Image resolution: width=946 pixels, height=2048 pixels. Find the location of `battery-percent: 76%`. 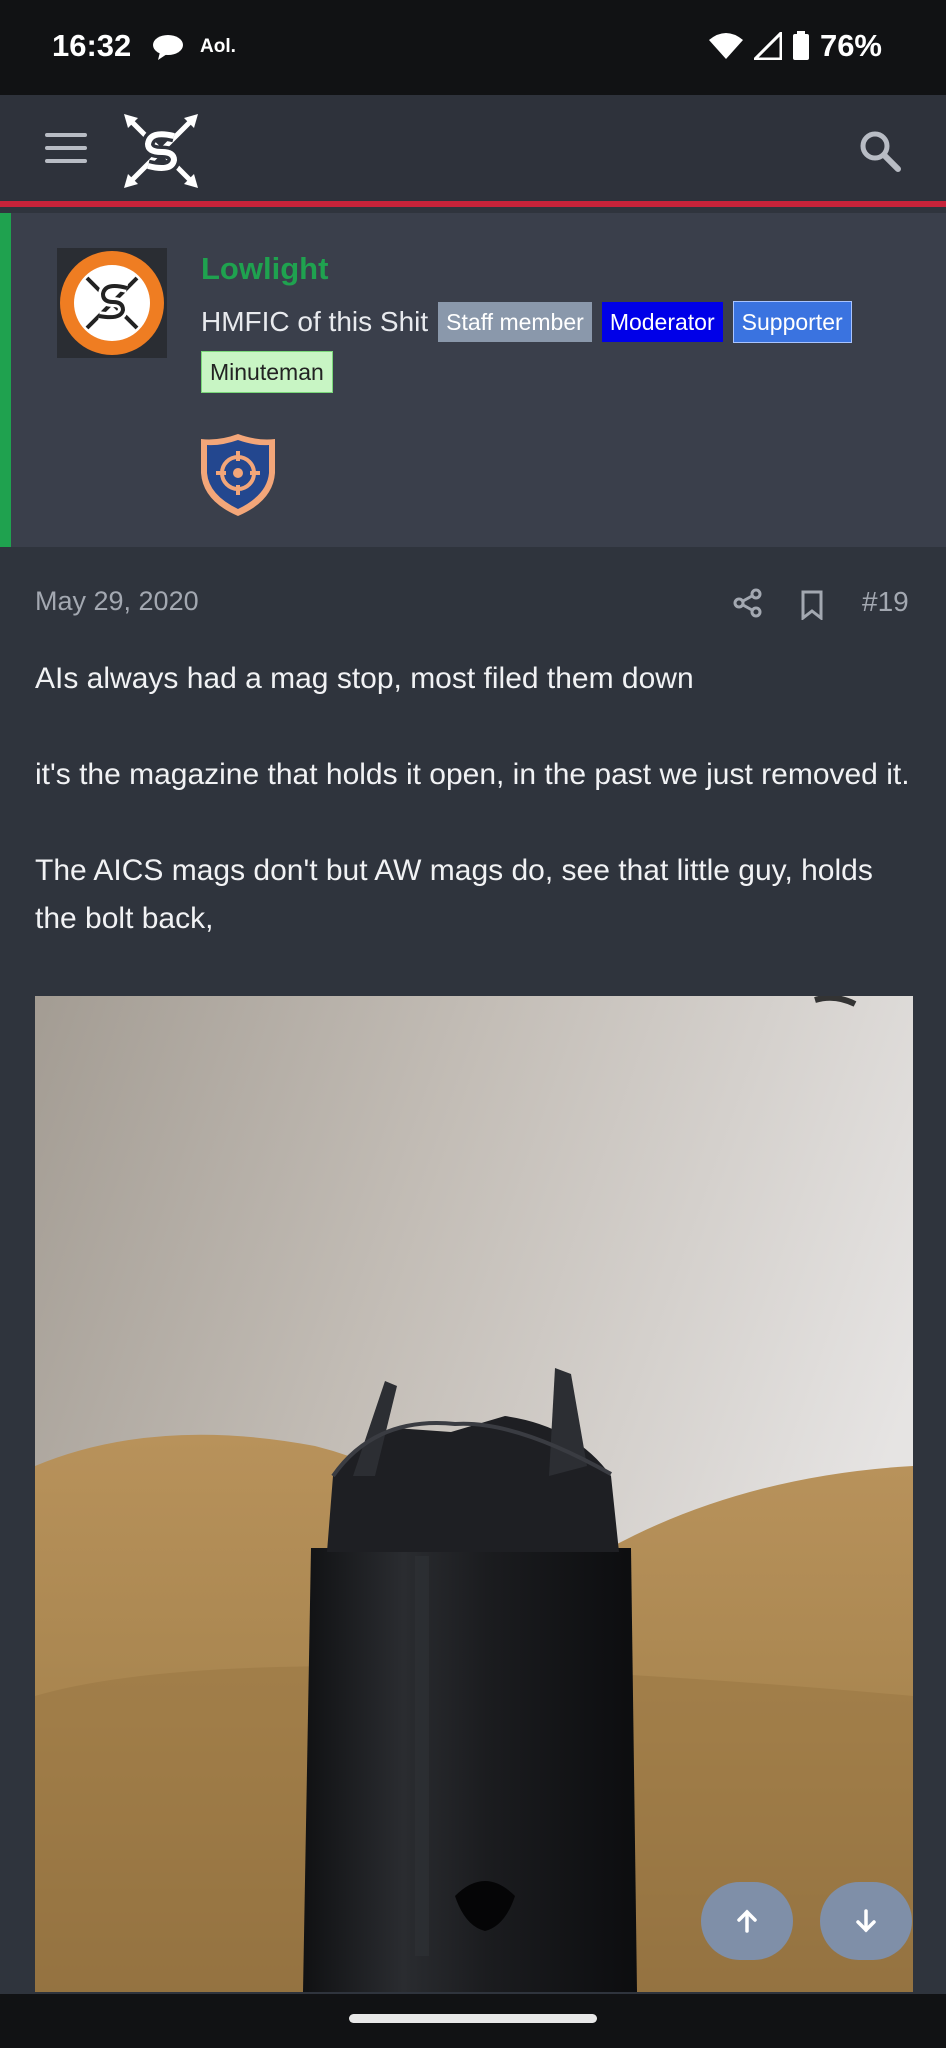

battery-percent: 76% is located at coordinates (850, 45).